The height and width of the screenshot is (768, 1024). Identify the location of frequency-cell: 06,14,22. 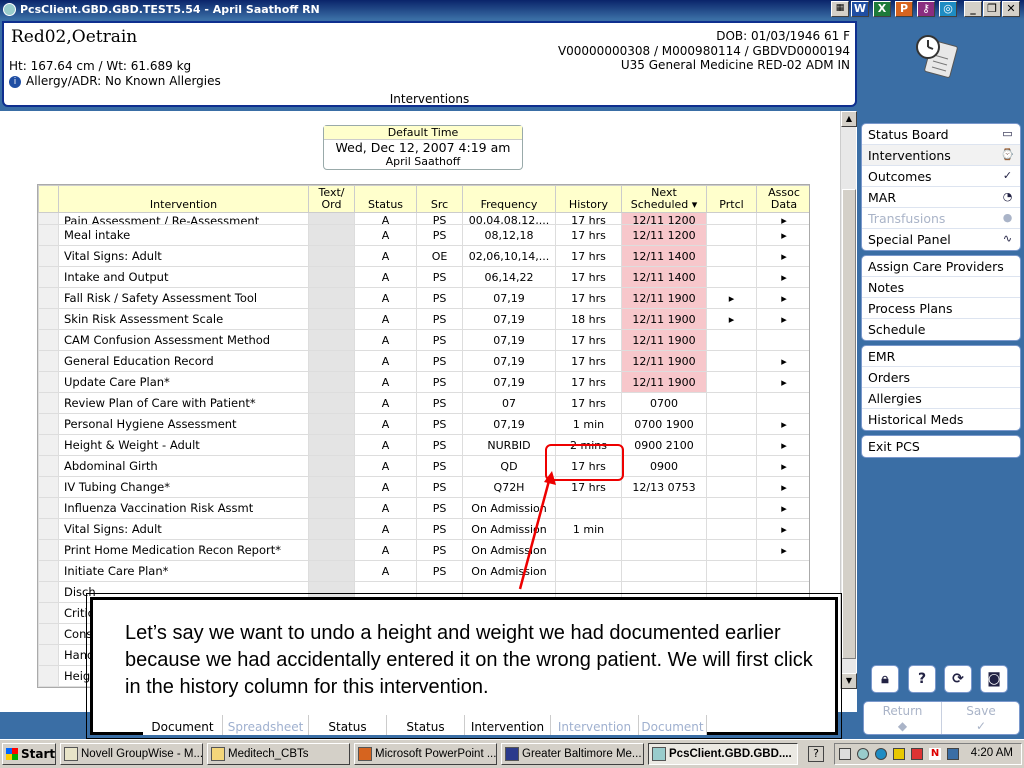
(509, 277).